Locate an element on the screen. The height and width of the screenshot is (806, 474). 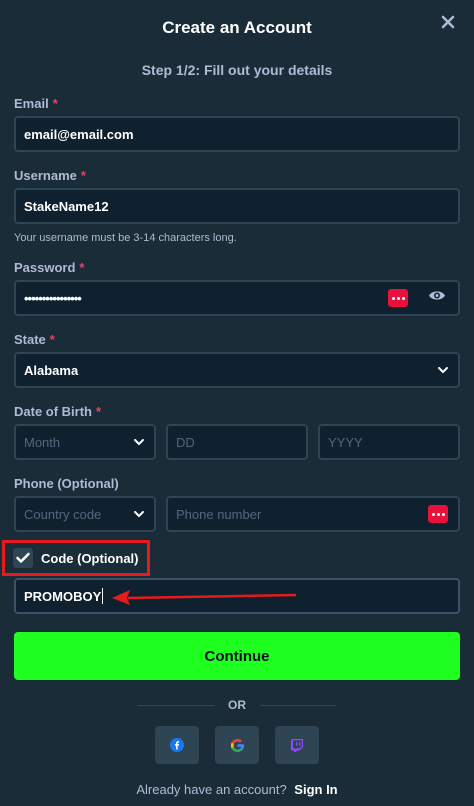
email-label: Email * is located at coordinates (237, 103).